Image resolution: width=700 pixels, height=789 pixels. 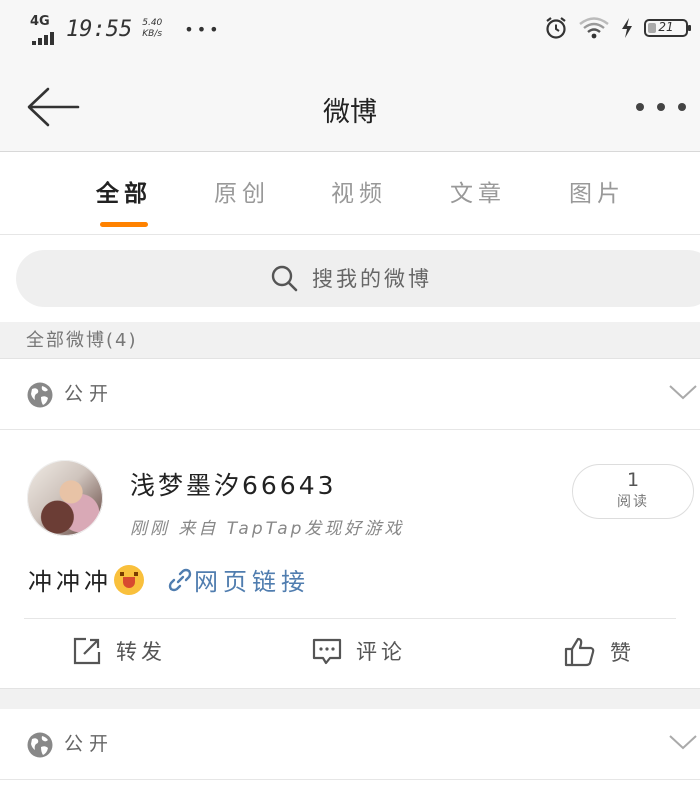 What do you see at coordinates (622, 653) in the screenshot?
I see `like-label: 赞` at bounding box center [622, 653].